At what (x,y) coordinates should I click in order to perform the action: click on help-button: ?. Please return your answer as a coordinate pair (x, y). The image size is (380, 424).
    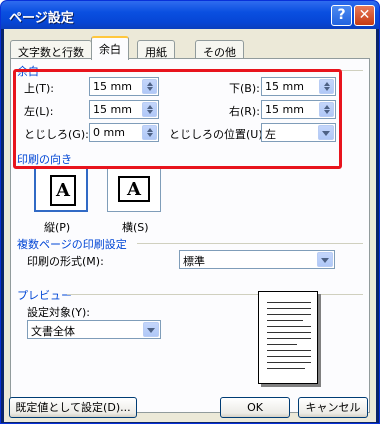
    Looking at the image, I should click on (341, 15).